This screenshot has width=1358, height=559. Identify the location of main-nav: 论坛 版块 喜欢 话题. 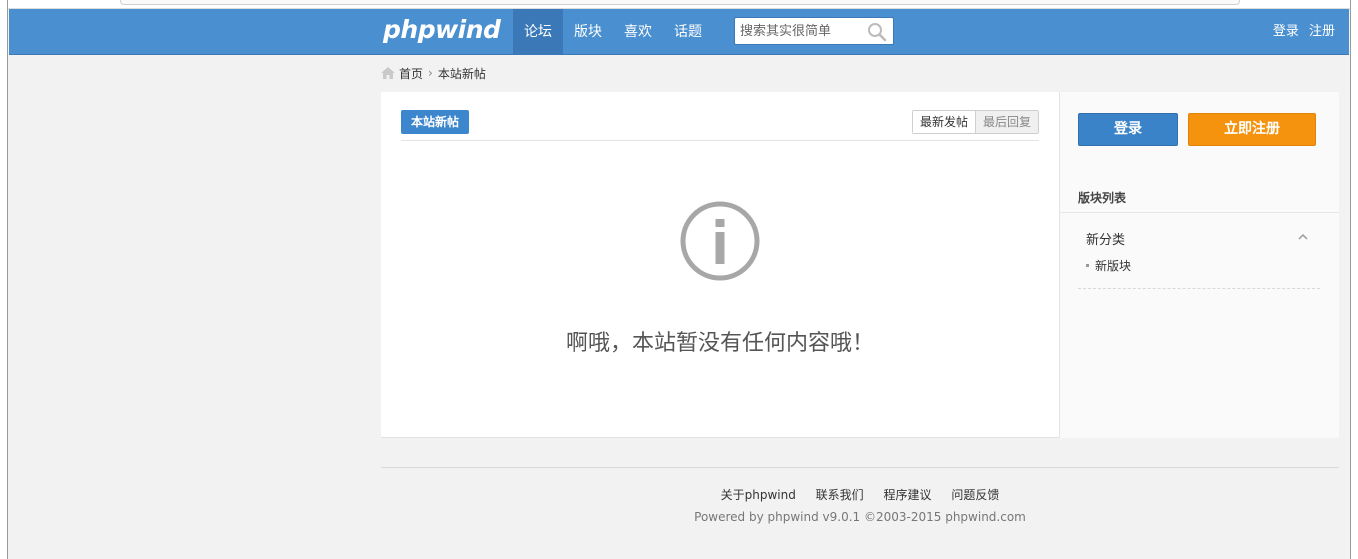
(613, 32).